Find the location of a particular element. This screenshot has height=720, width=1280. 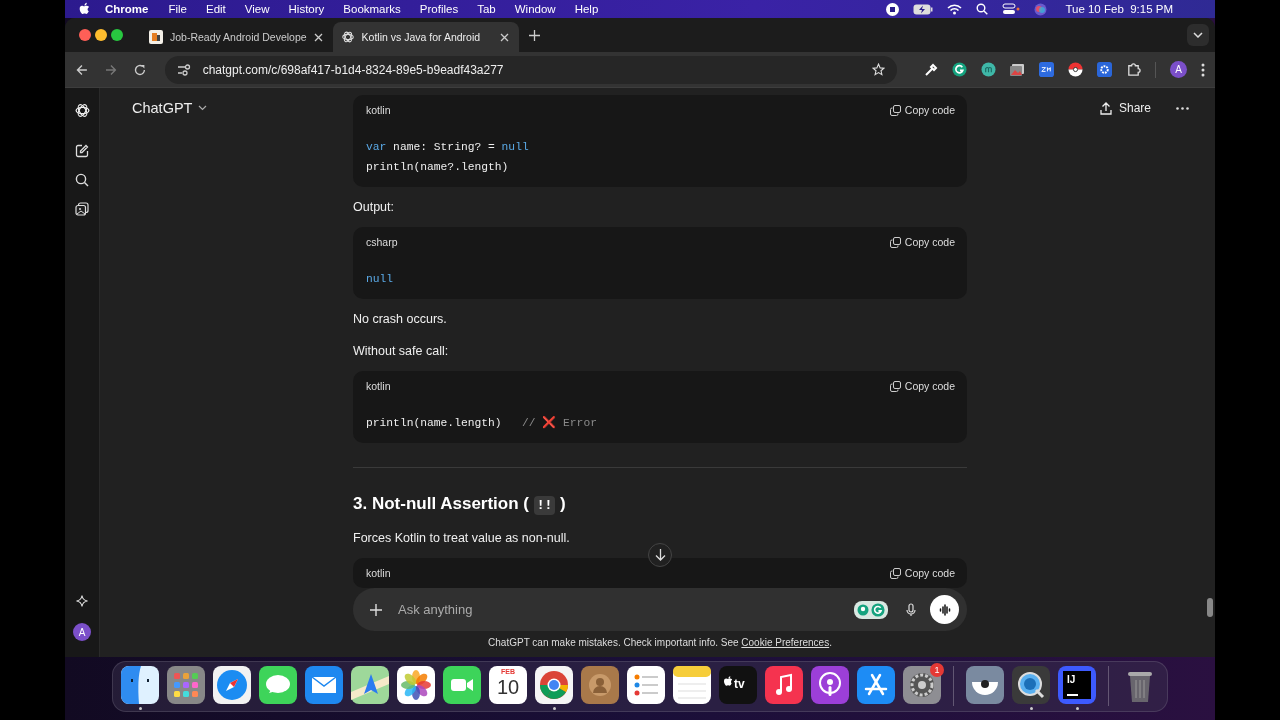

menu-item: Tab is located at coordinates (486, 9).